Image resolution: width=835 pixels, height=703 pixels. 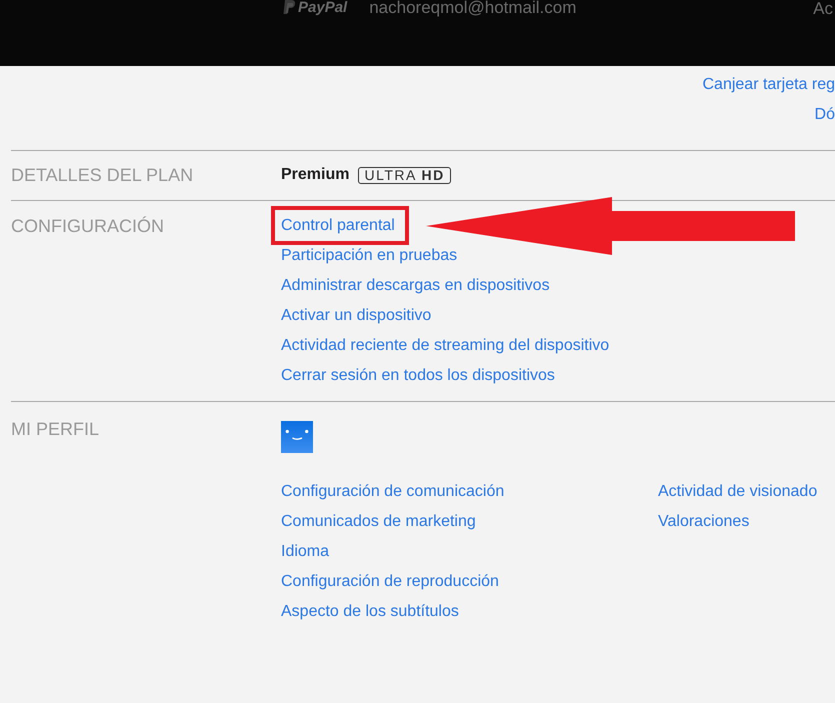 I want to click on profile-link: Valoraciones, so click(x=704, y=521).